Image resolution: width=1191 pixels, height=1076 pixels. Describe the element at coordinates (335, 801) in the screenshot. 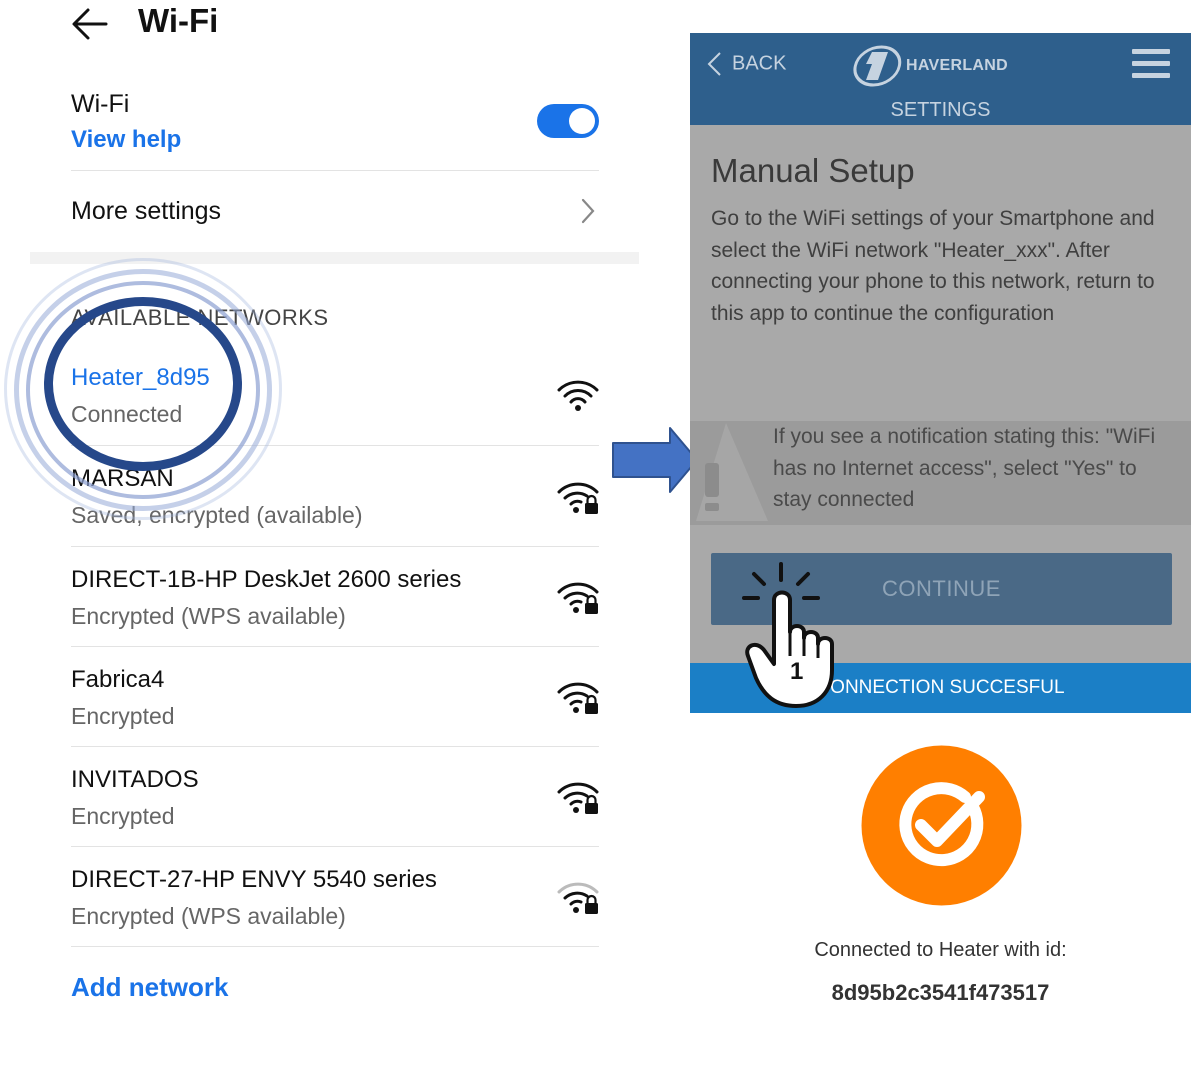

I see `network-item: INVITADOS Encrypted` at that location.